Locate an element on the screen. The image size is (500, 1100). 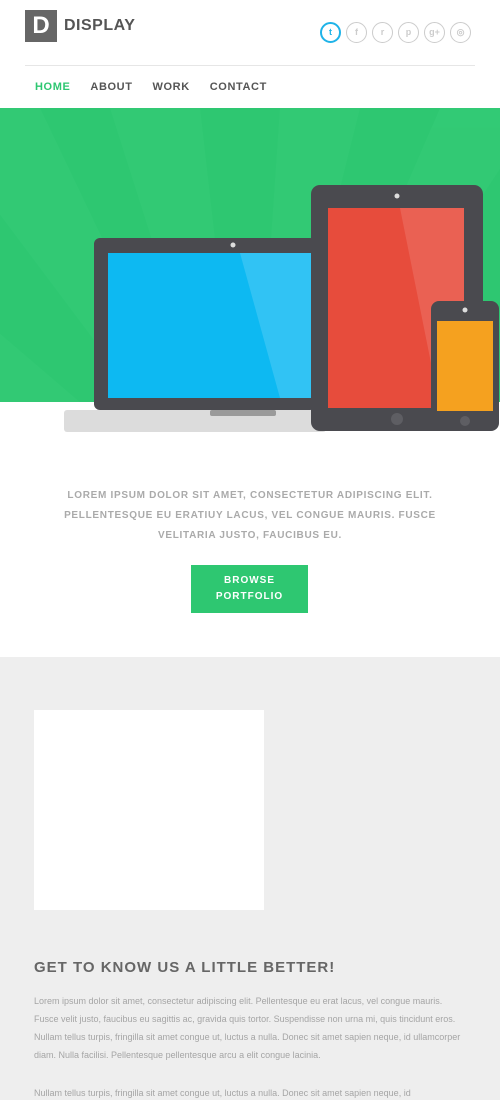
header-divider is located at coordinates (250, 65).